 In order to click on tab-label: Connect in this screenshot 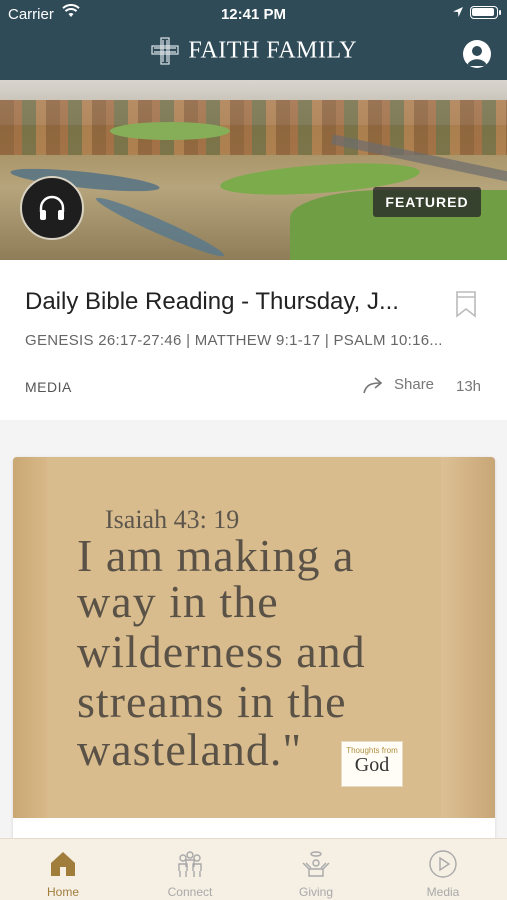, I will do `click(190, 892)`.